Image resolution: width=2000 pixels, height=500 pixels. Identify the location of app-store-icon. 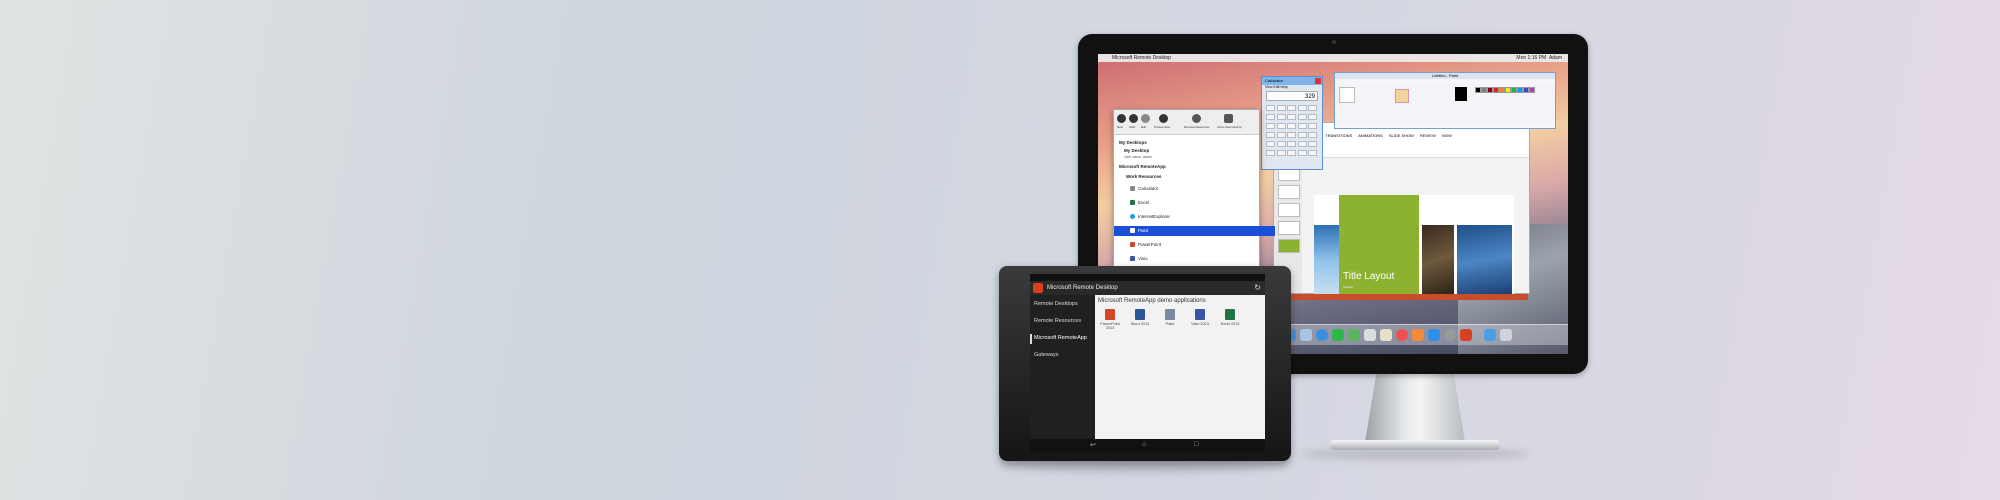
(1434, 335).